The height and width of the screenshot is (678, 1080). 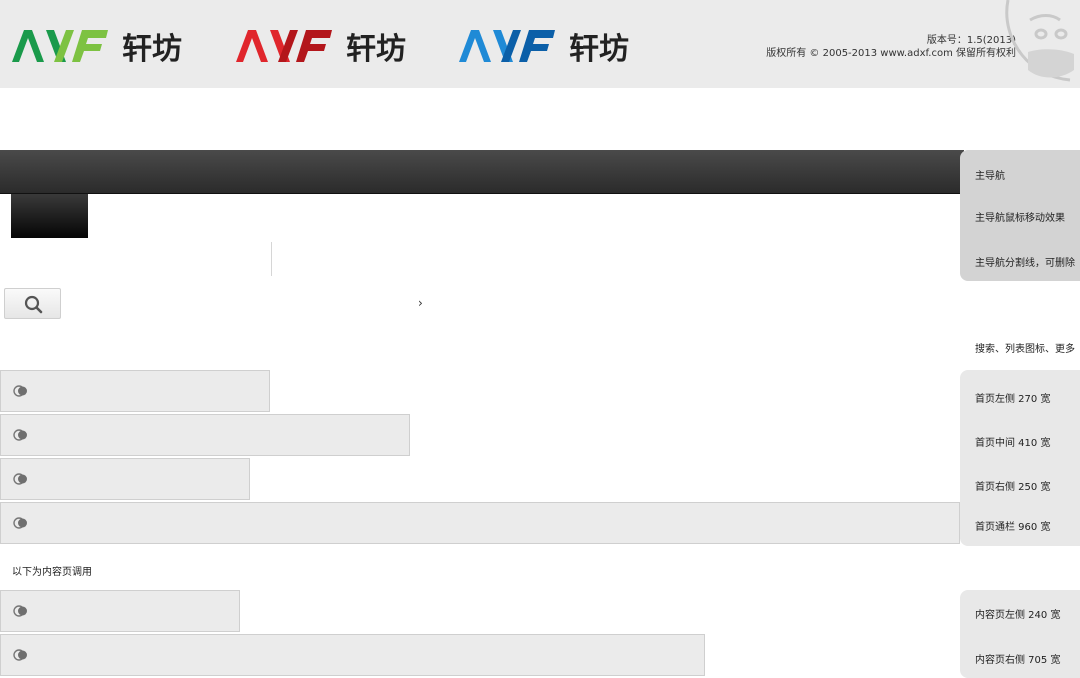 What do you see at coordinates (891, 53) in the screenshot?
I see `copyright-text: 版权所有 © 2005-2013 www.adxf.com 保留所有权利` at bounding box center [891, 53].